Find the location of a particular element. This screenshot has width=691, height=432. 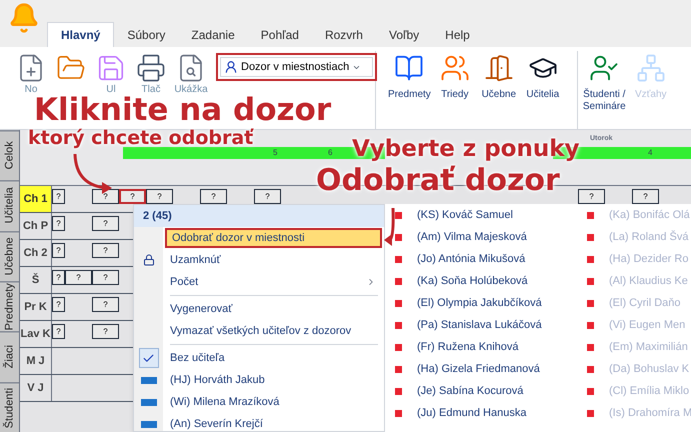

menu-header: 2 (45) is located at coordinates (259, 216).